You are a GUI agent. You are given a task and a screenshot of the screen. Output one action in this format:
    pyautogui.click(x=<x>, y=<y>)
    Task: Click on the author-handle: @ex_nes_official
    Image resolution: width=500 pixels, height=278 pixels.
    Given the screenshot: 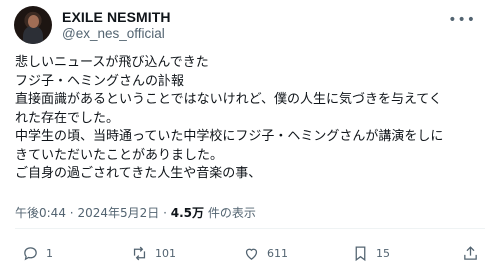 What is the action you would take?
    pyautogui.click(x=113, y=33)
    